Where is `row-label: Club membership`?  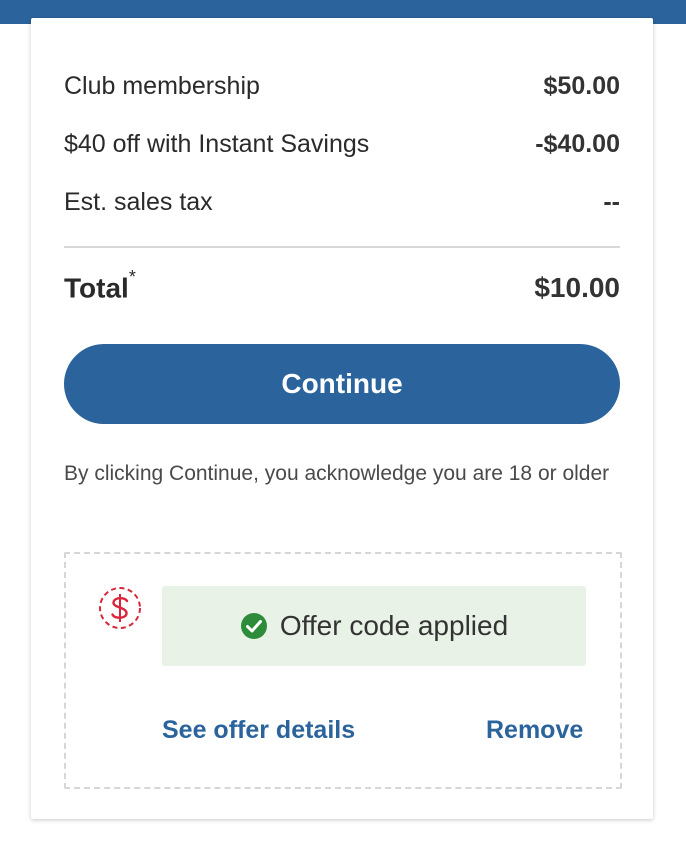 row-label: Club membership is located at coordinates (162, 85).